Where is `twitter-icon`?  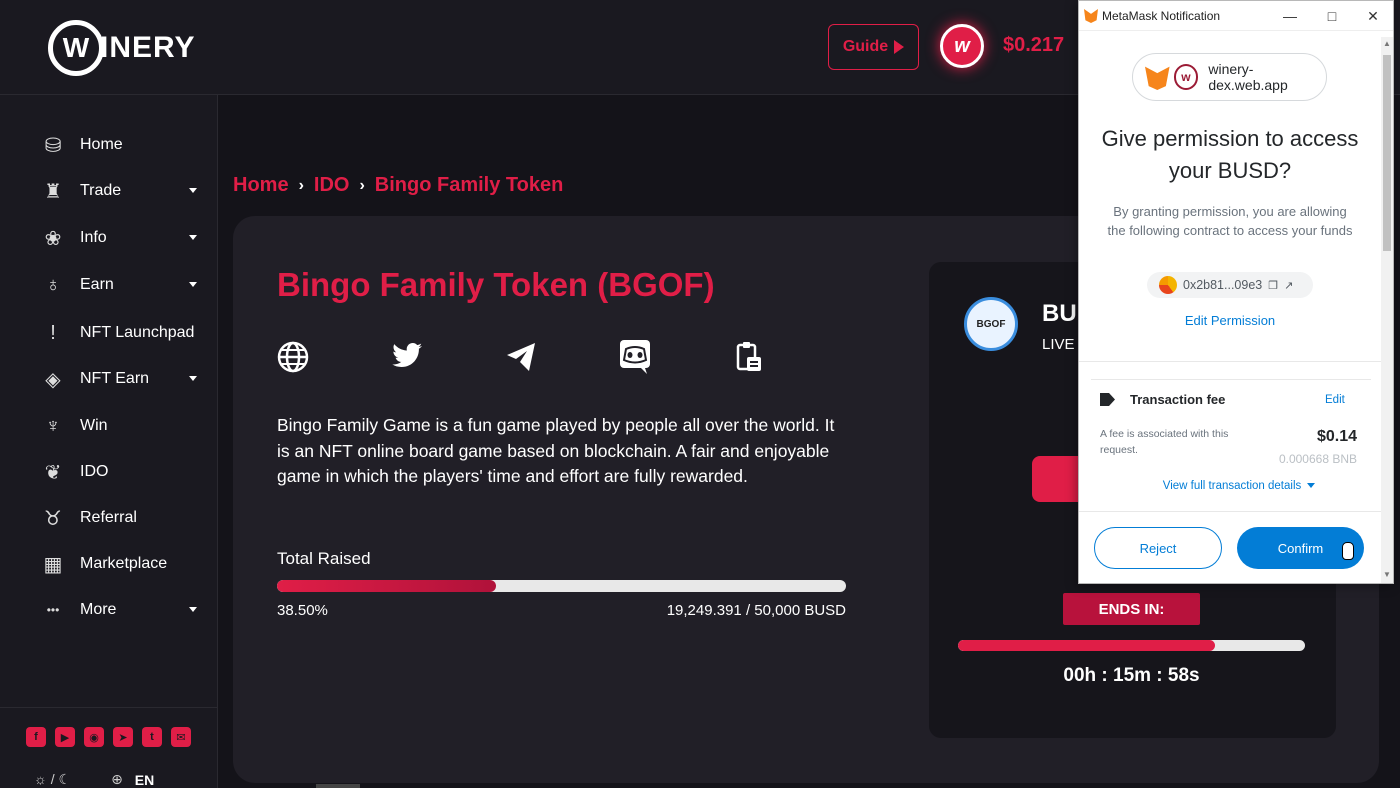
twitter-icon is located at coordinates (407, 357).